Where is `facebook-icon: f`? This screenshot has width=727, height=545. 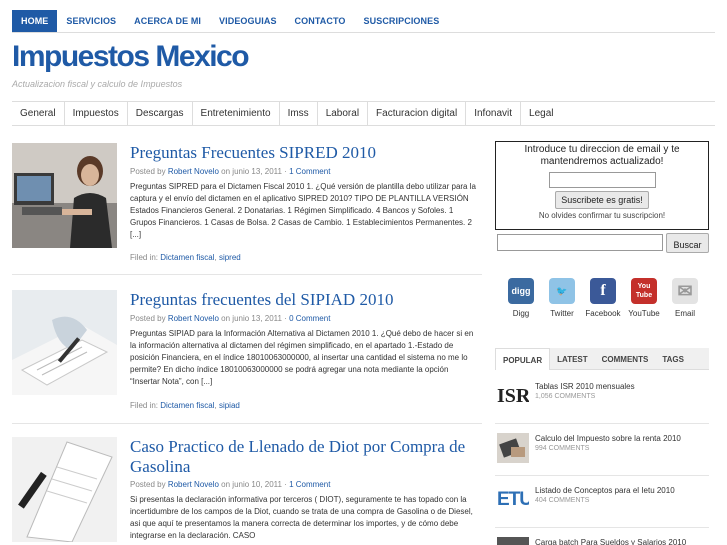
facebook-icon: f is located at coordinates (603, 291).